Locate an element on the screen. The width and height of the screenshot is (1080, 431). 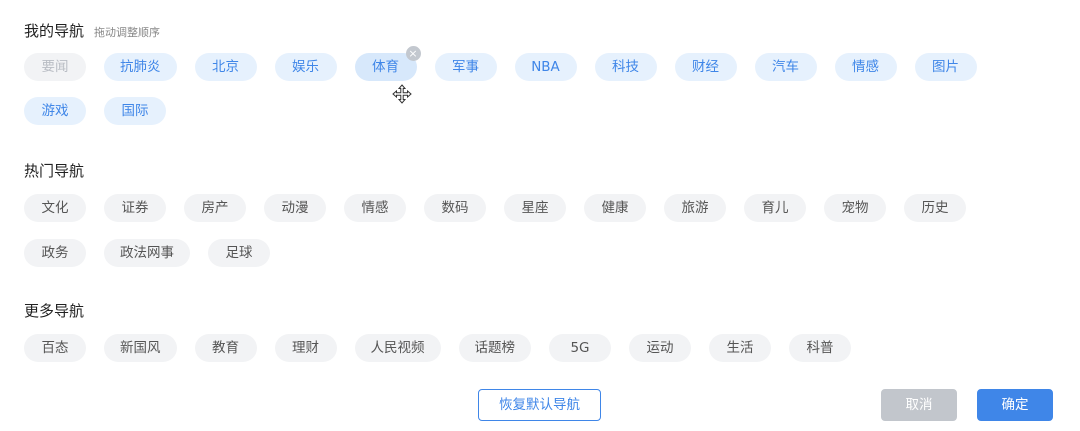
hot-nav-item: 健康 is located at coordinates (615, 208).